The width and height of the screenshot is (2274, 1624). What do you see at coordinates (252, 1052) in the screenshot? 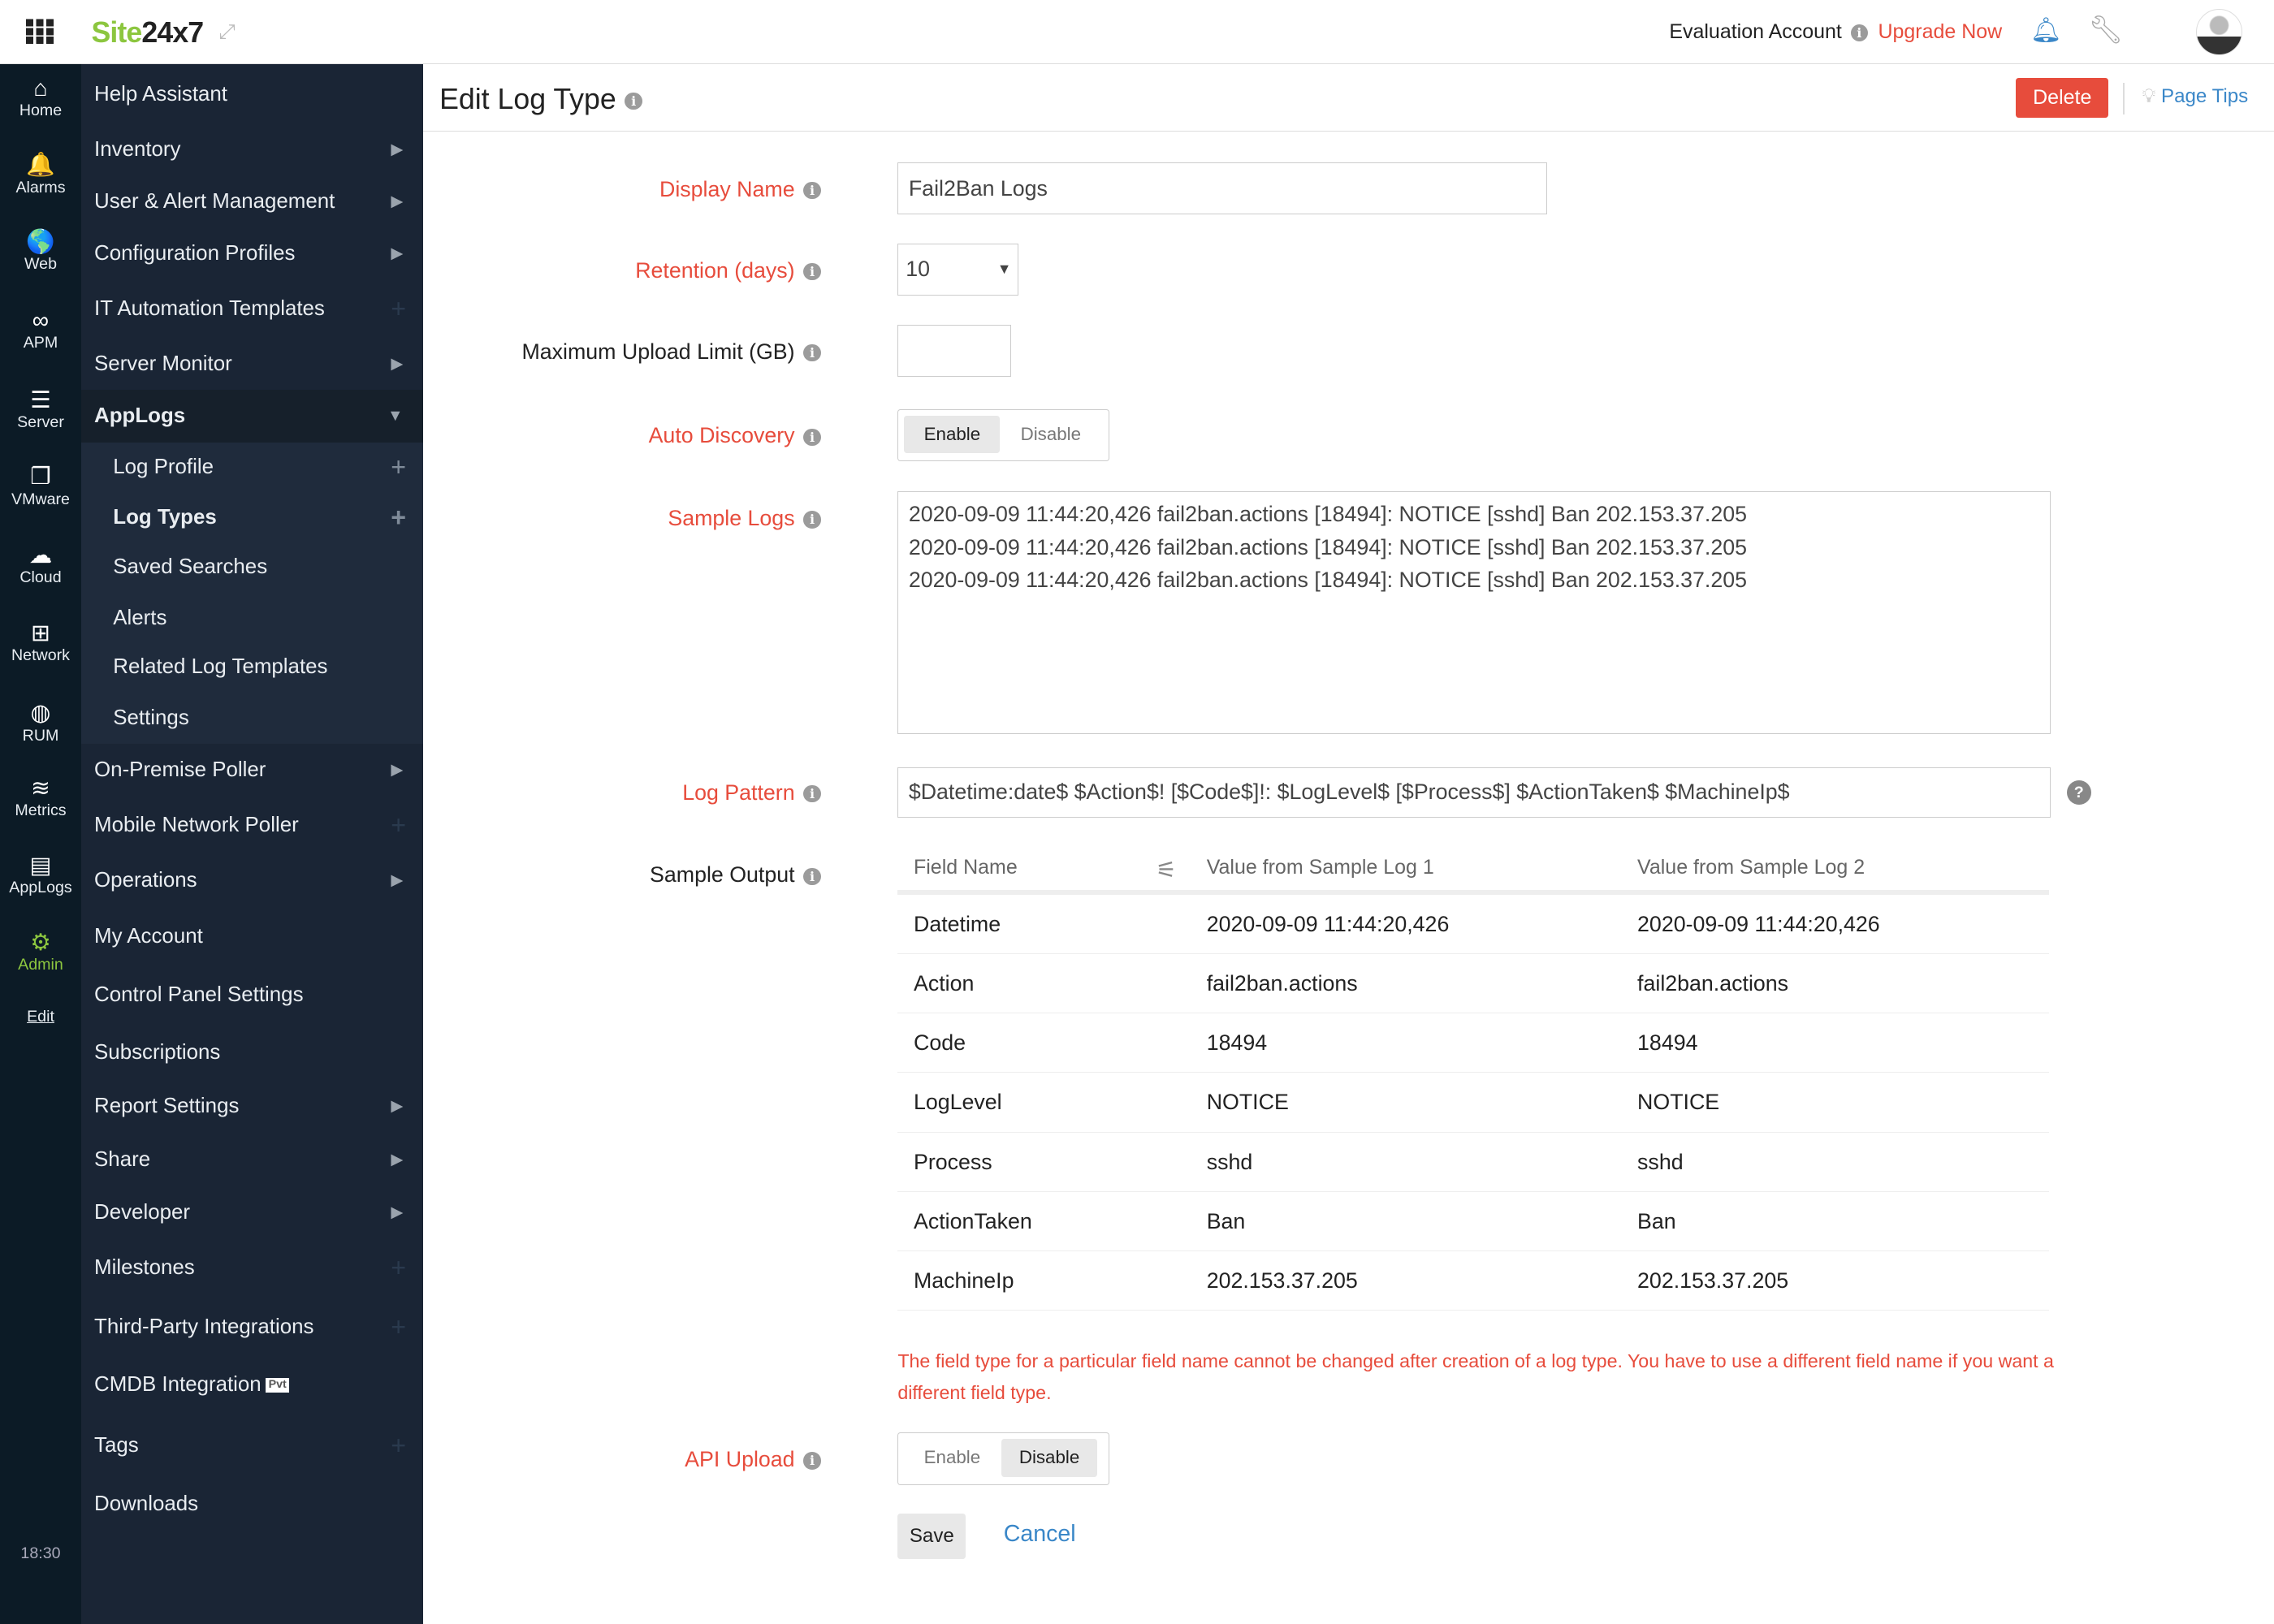
I see `sidebar-item-subscriptions: Subscriptions` at bounding box center [252, 1052].